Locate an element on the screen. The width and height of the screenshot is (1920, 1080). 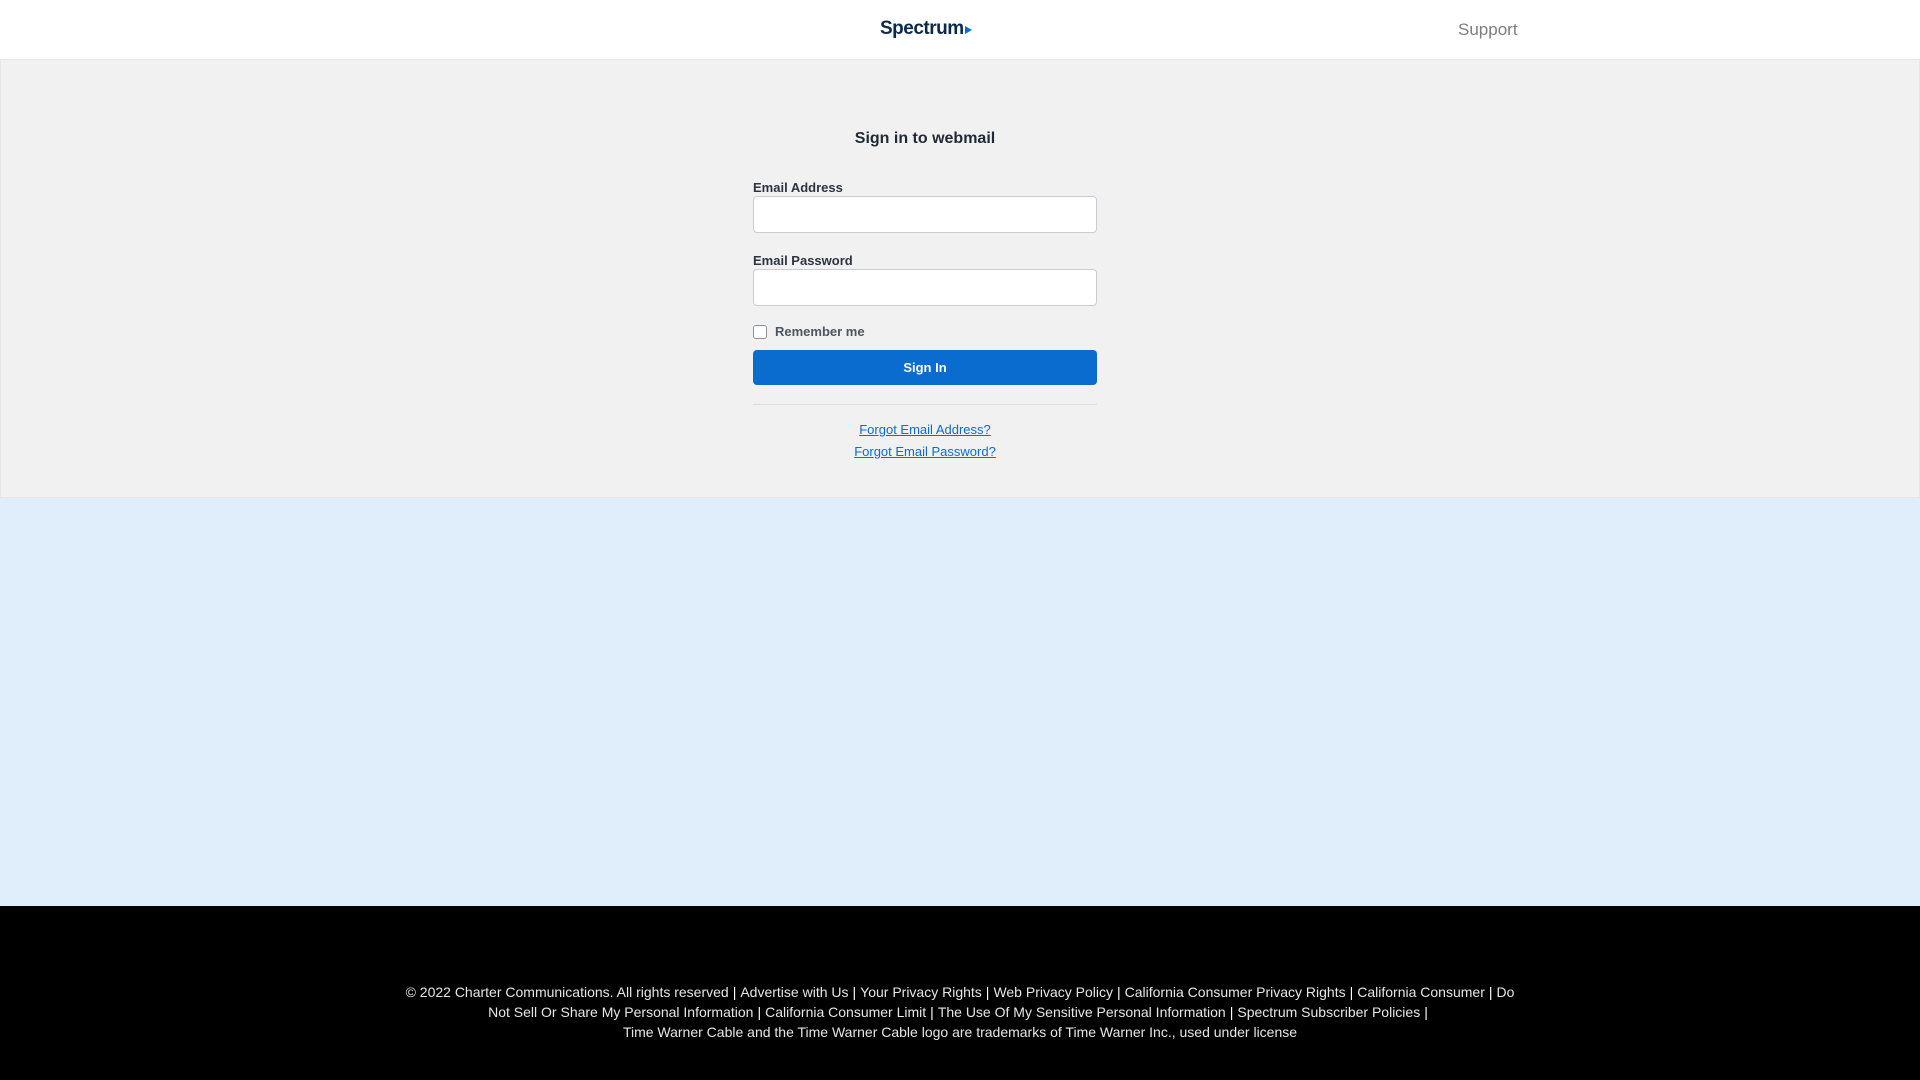
spectrum-logo: Spectrum is located at coordinates (926, 29).